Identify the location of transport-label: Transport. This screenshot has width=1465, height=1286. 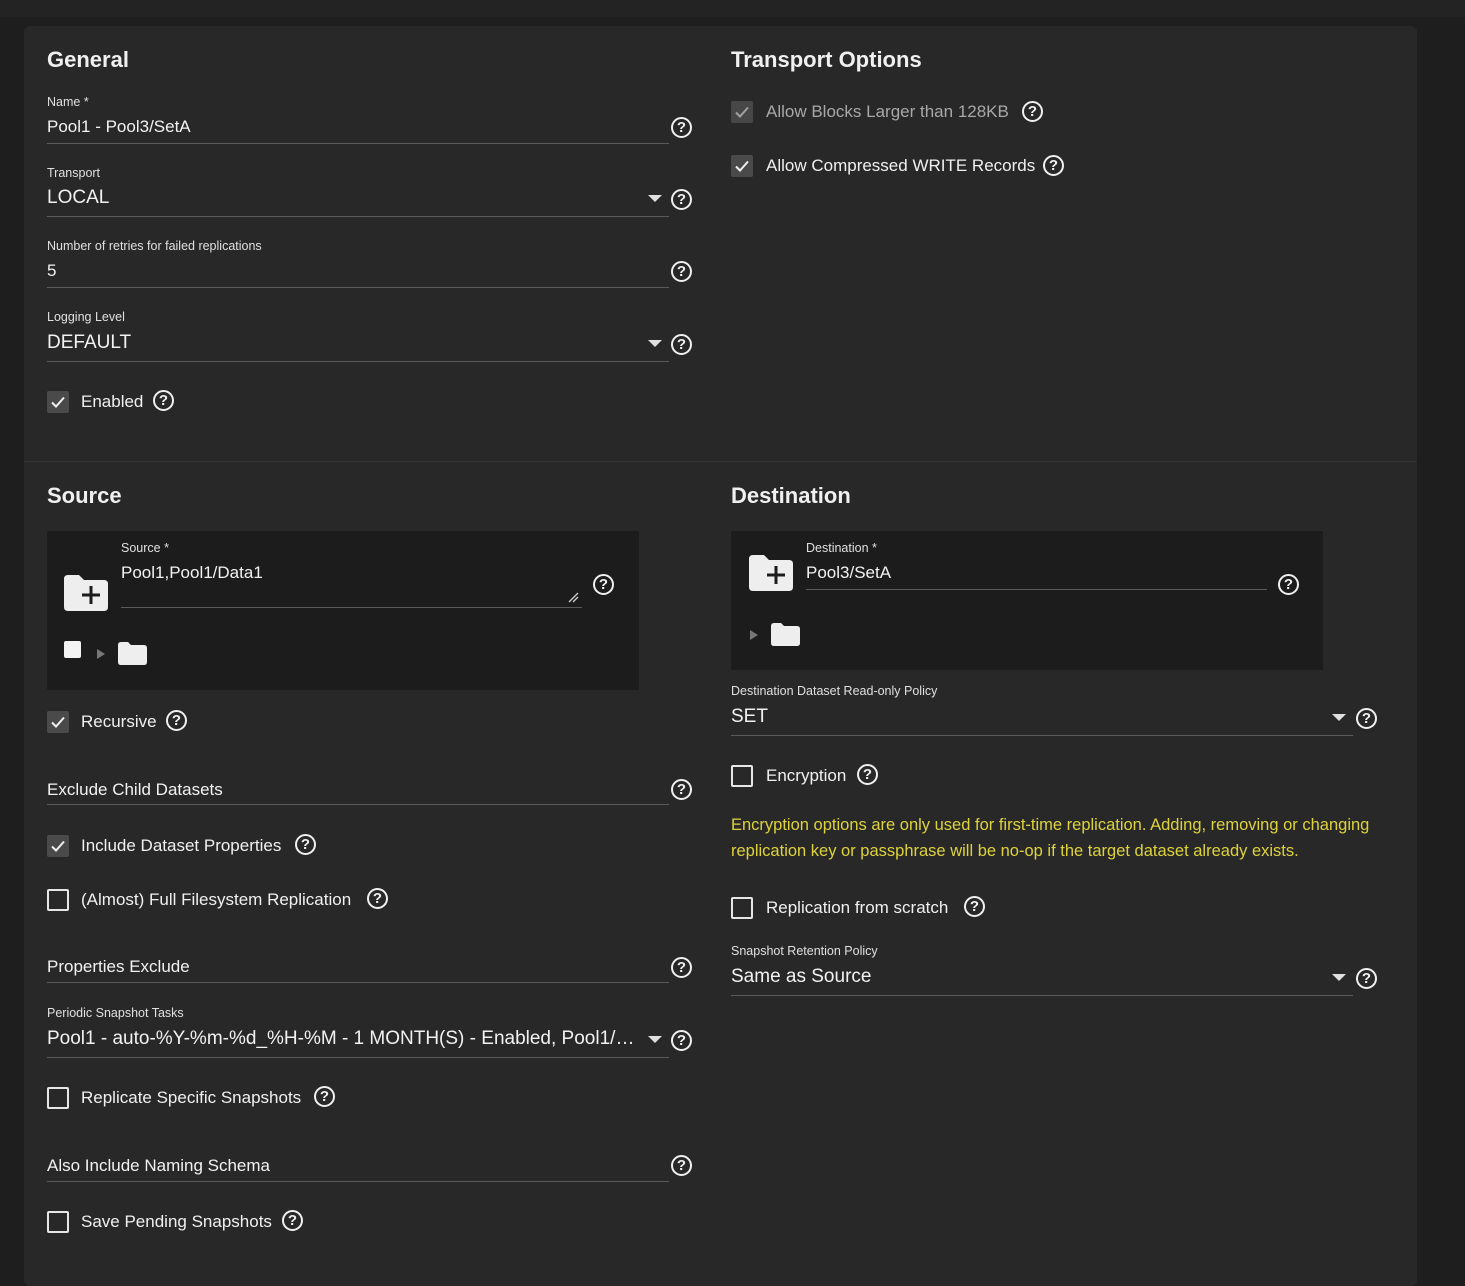
(74, 173).